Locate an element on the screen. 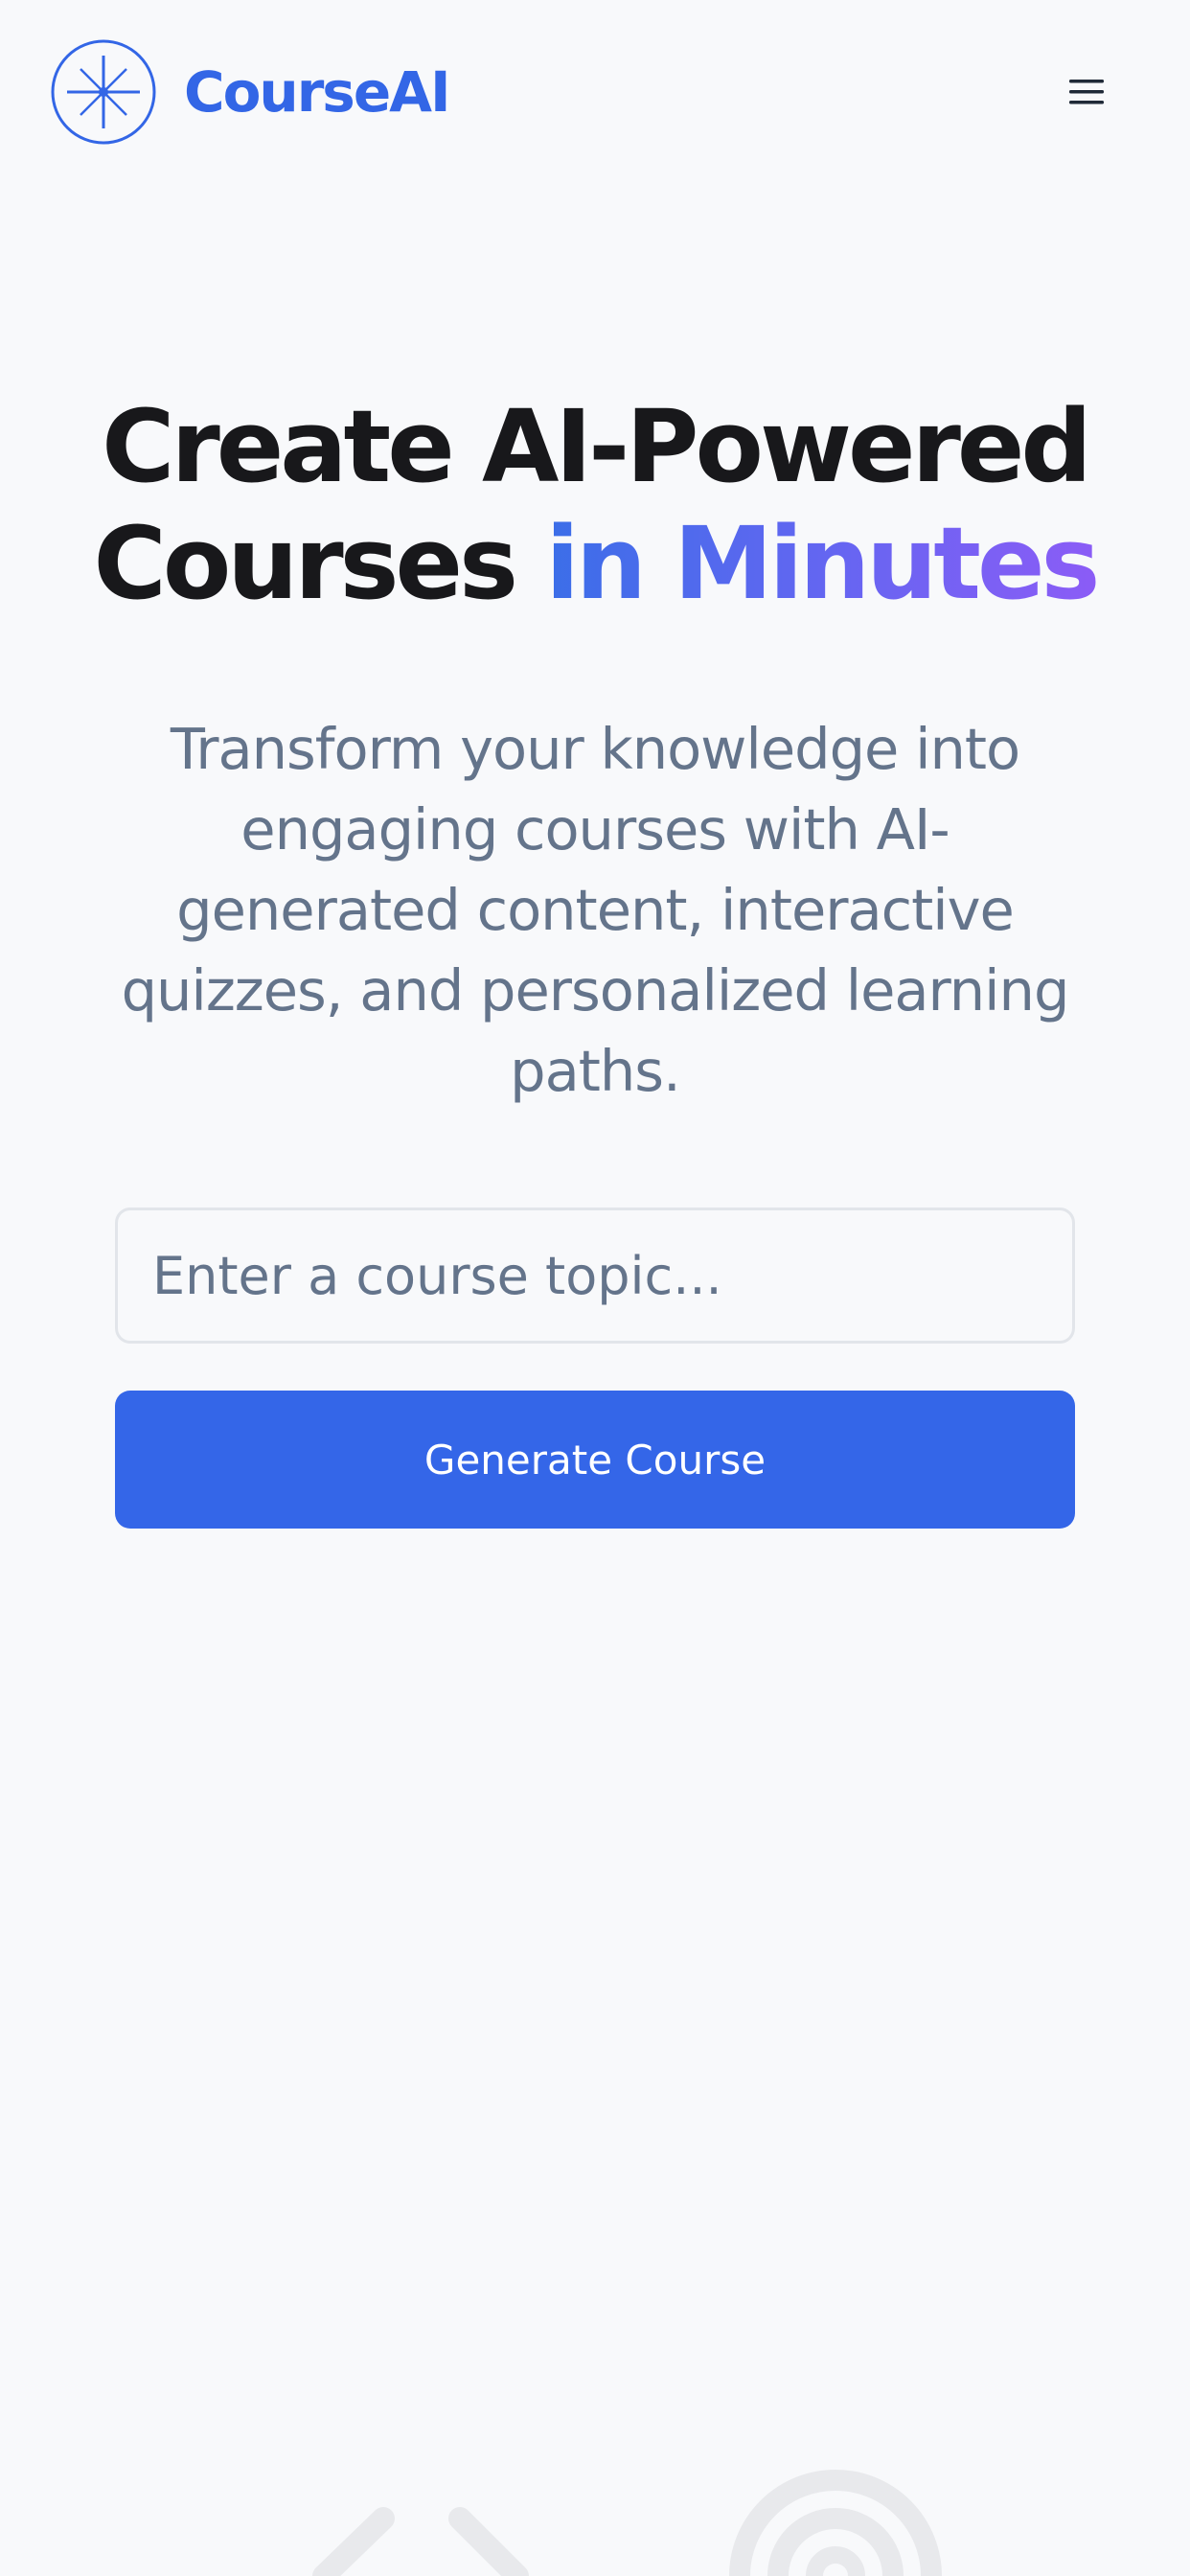  brand-name: CourseAI is located at coordinates (318, 92).